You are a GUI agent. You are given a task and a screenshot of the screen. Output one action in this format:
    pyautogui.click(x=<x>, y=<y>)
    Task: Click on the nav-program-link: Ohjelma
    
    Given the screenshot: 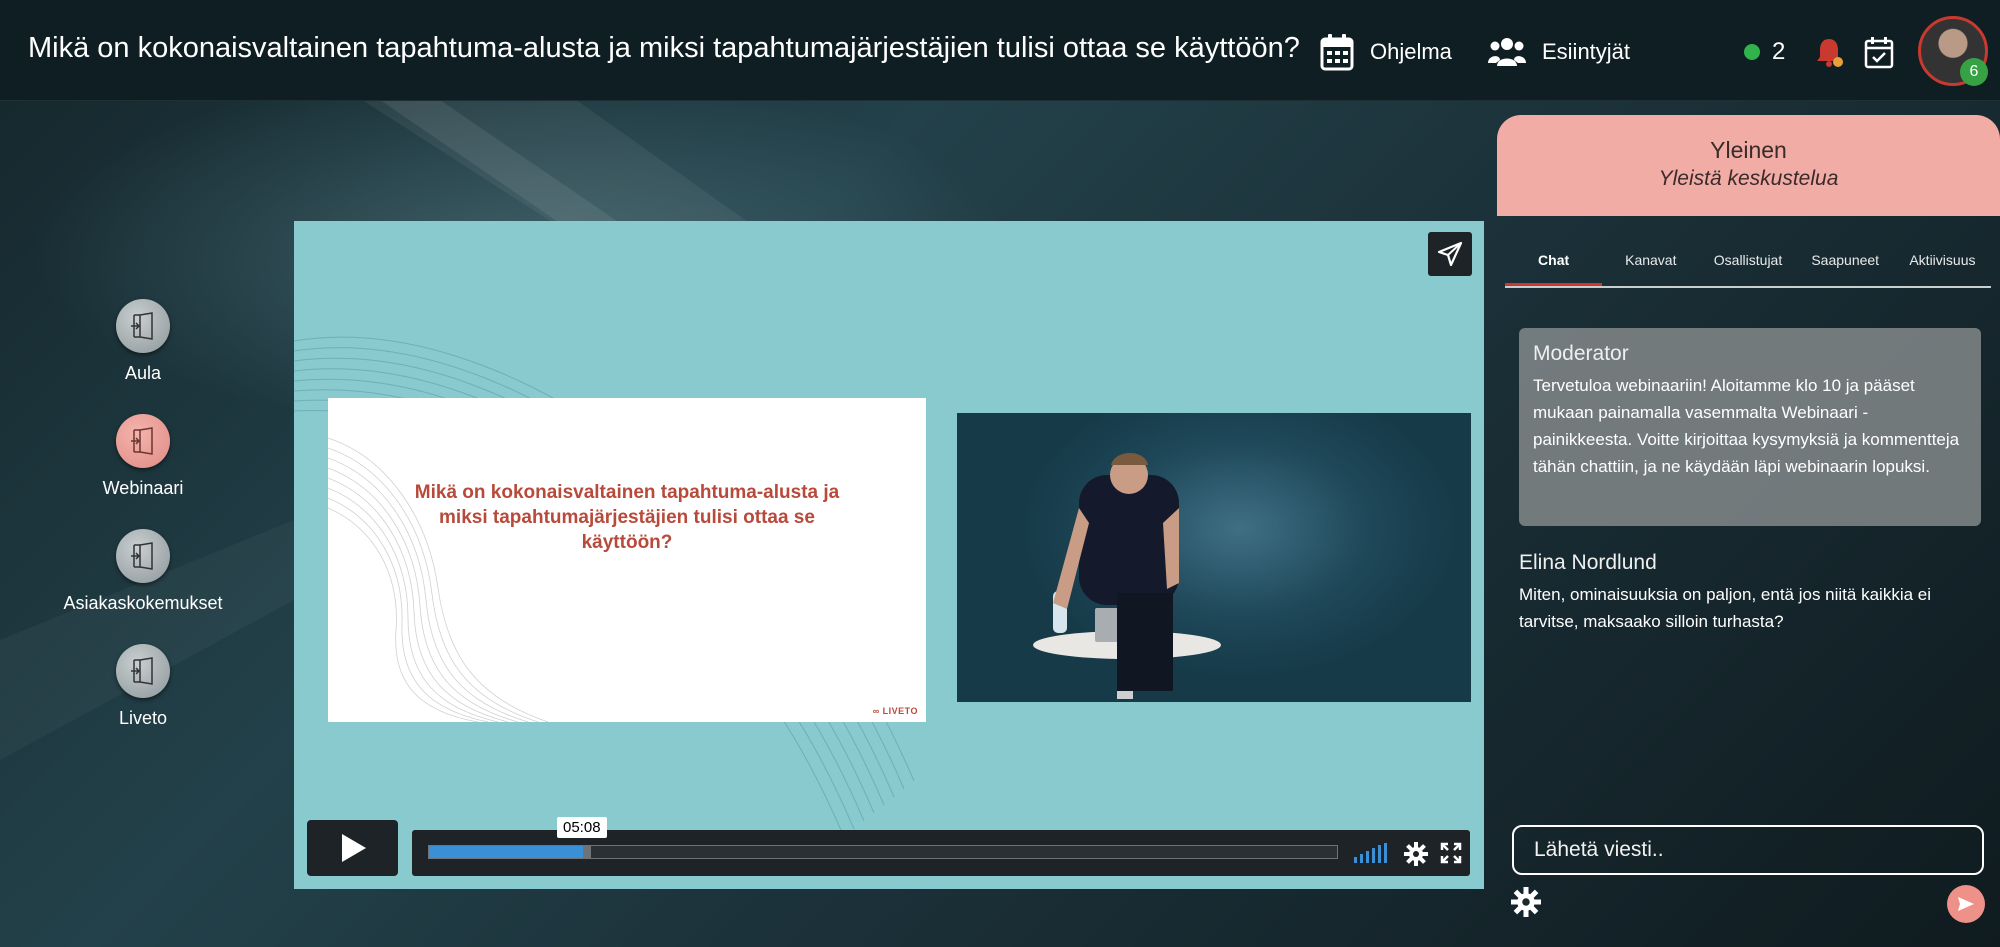 What is the action you would take?
    pyautogui.click(x=1386, y=52)
    